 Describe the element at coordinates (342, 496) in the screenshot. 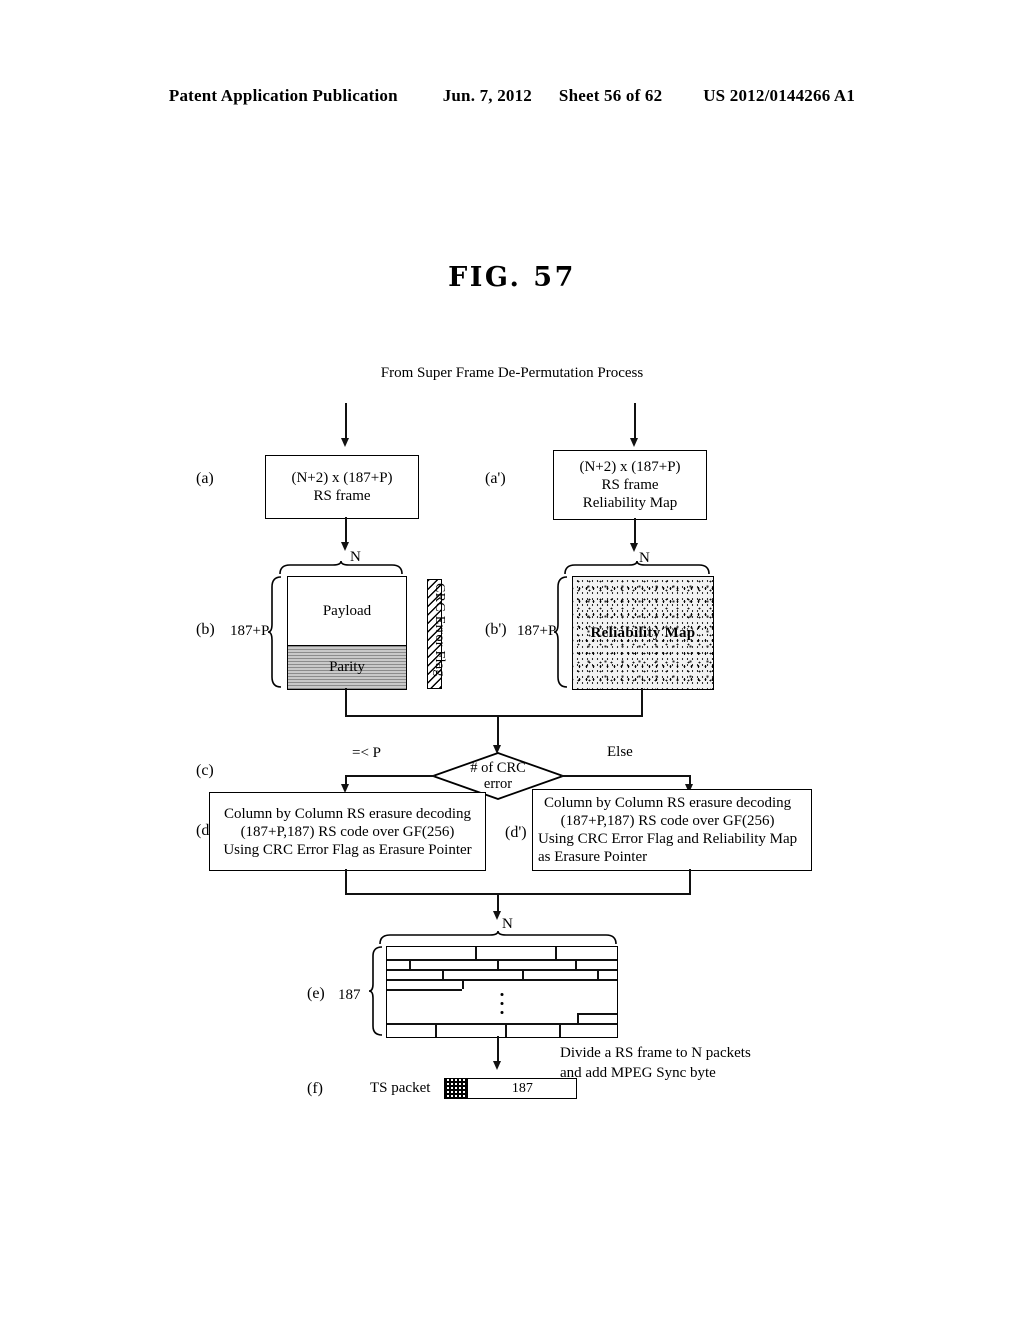

I see `rs-frame-line2: RS frame` at that location.